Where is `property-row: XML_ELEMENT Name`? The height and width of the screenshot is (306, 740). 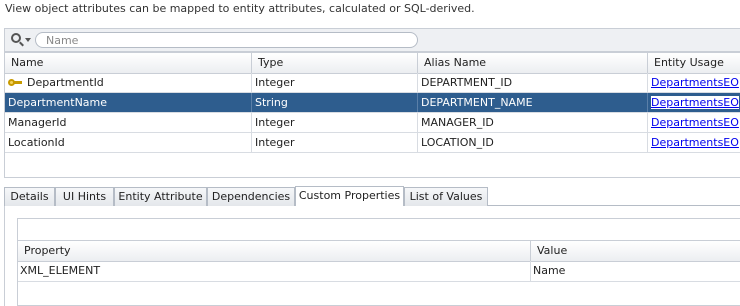 property-row: XML_ELEMENT Name is located at coordinates (379, 271).